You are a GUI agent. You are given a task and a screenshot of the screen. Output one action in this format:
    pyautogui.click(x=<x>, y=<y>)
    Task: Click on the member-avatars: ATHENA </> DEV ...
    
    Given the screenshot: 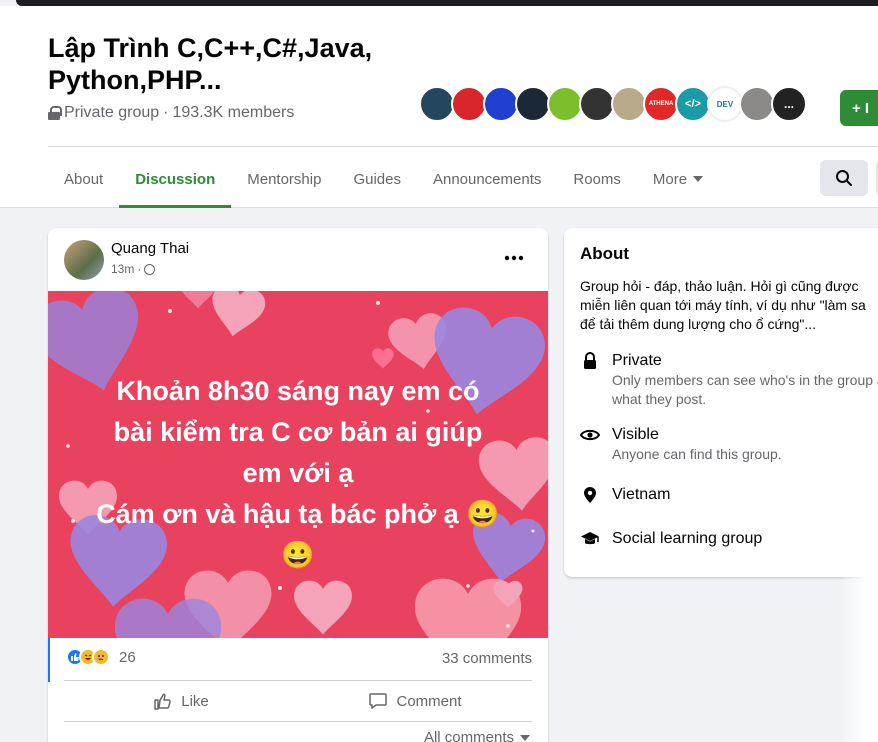 What is the action you would take?
    pyautogui.click(x=613, y=104)
    